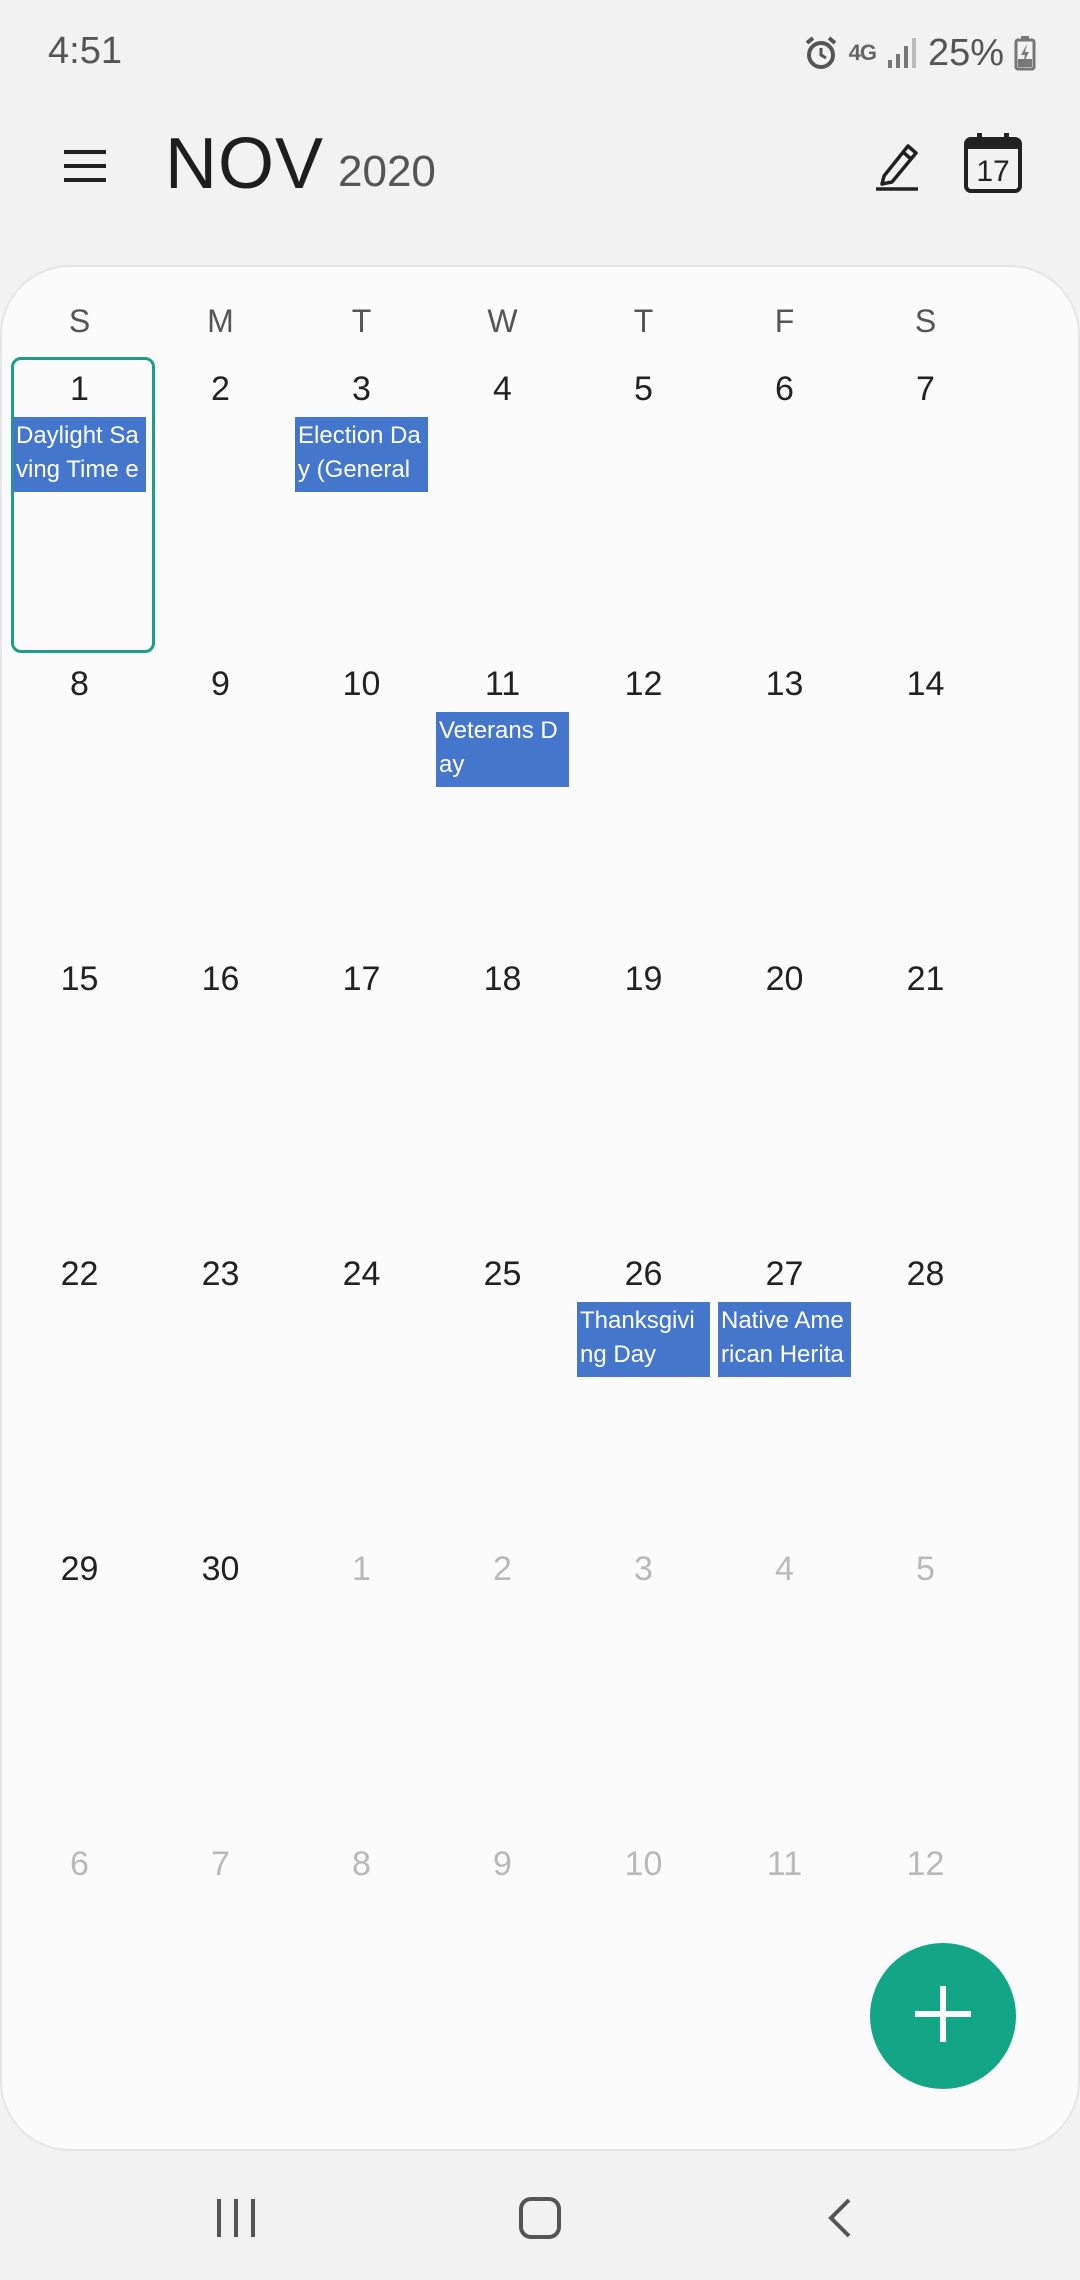 Image resolution: width=1080 pixels, height=2280 pixels. I want to click on event-chip: Election Day (General E, so click(361, 454).